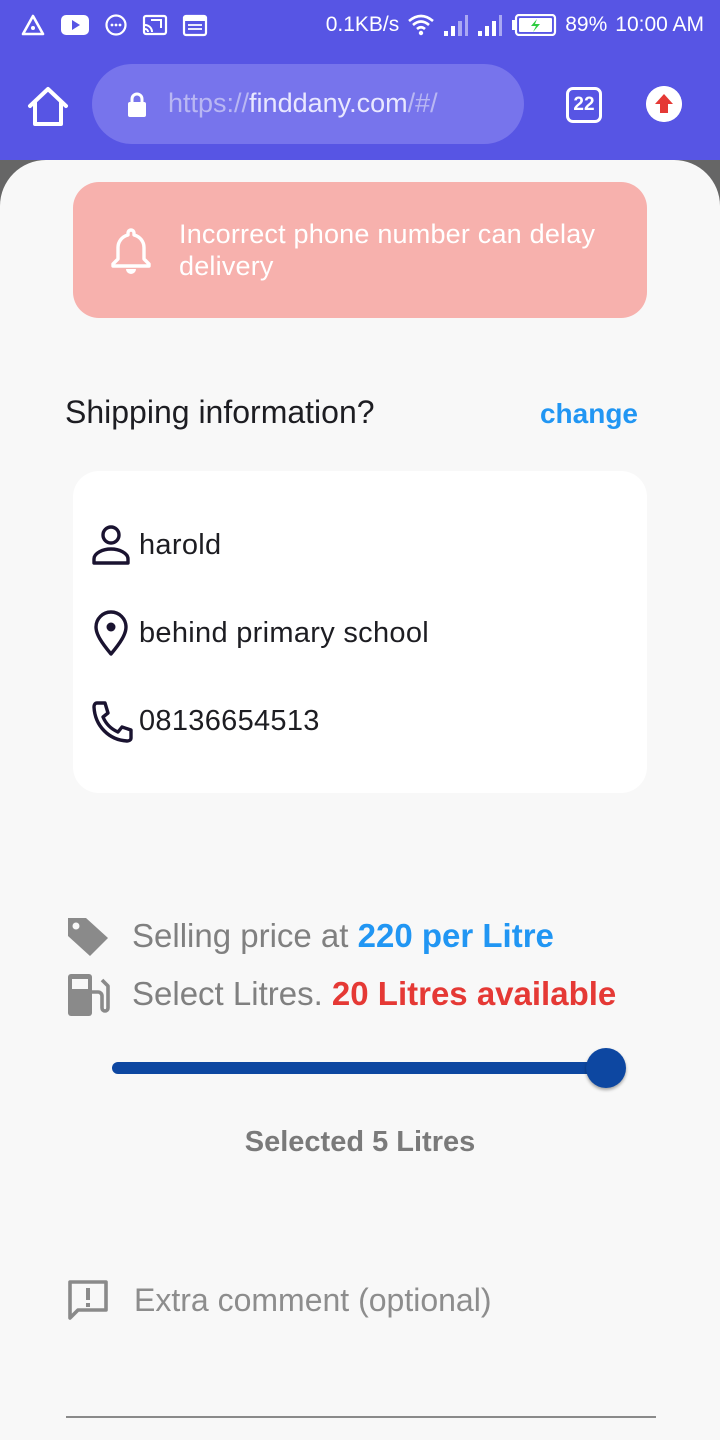 This screenshot has height=1440, width=720. Describe the element at coordinates (131, 251) in the screenshot. I see `bell-icon` at that location.